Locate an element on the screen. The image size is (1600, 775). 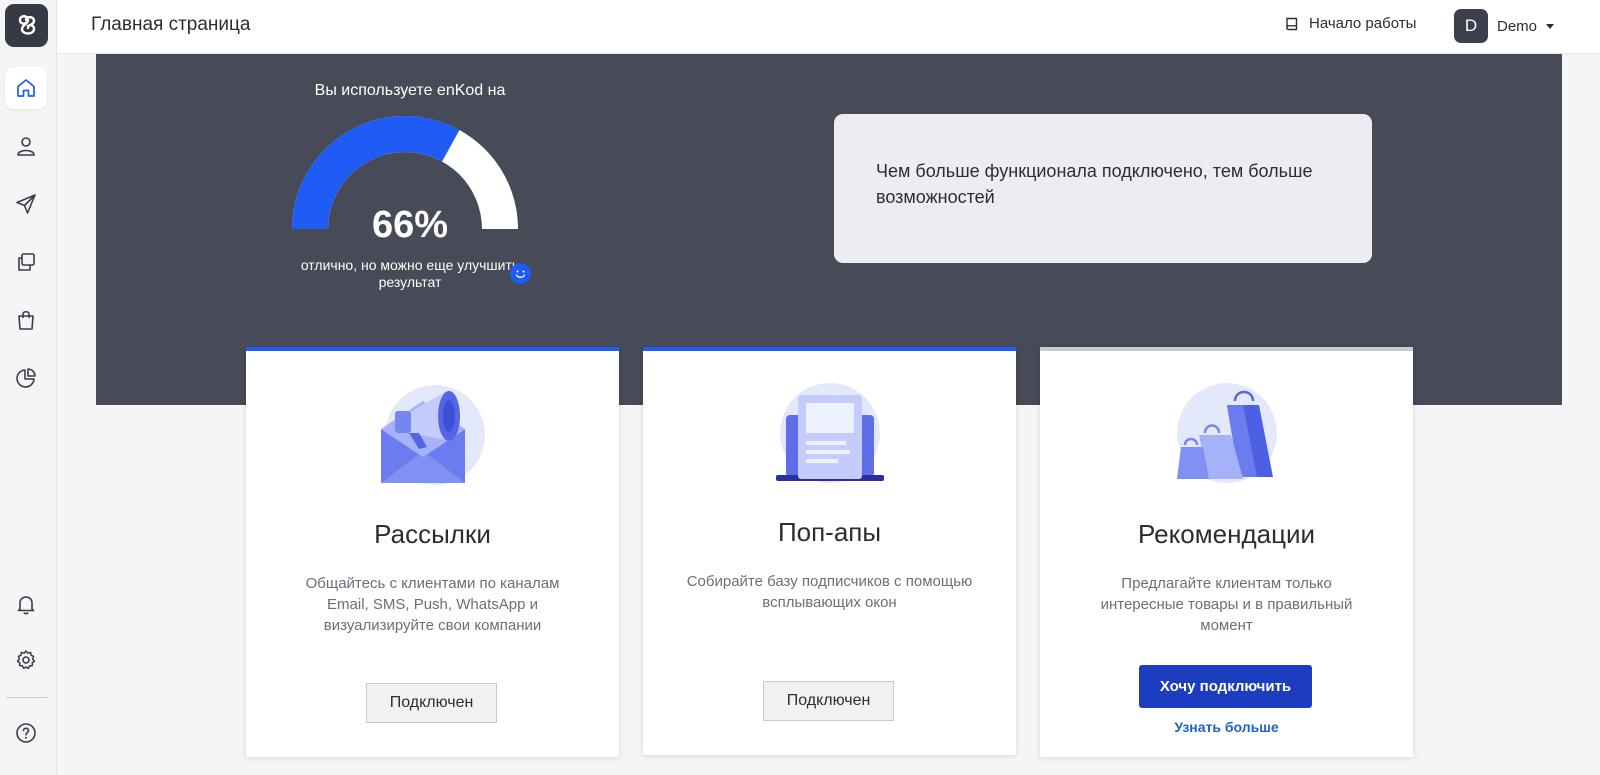
bell-icon is located at coordinates (26, 605).